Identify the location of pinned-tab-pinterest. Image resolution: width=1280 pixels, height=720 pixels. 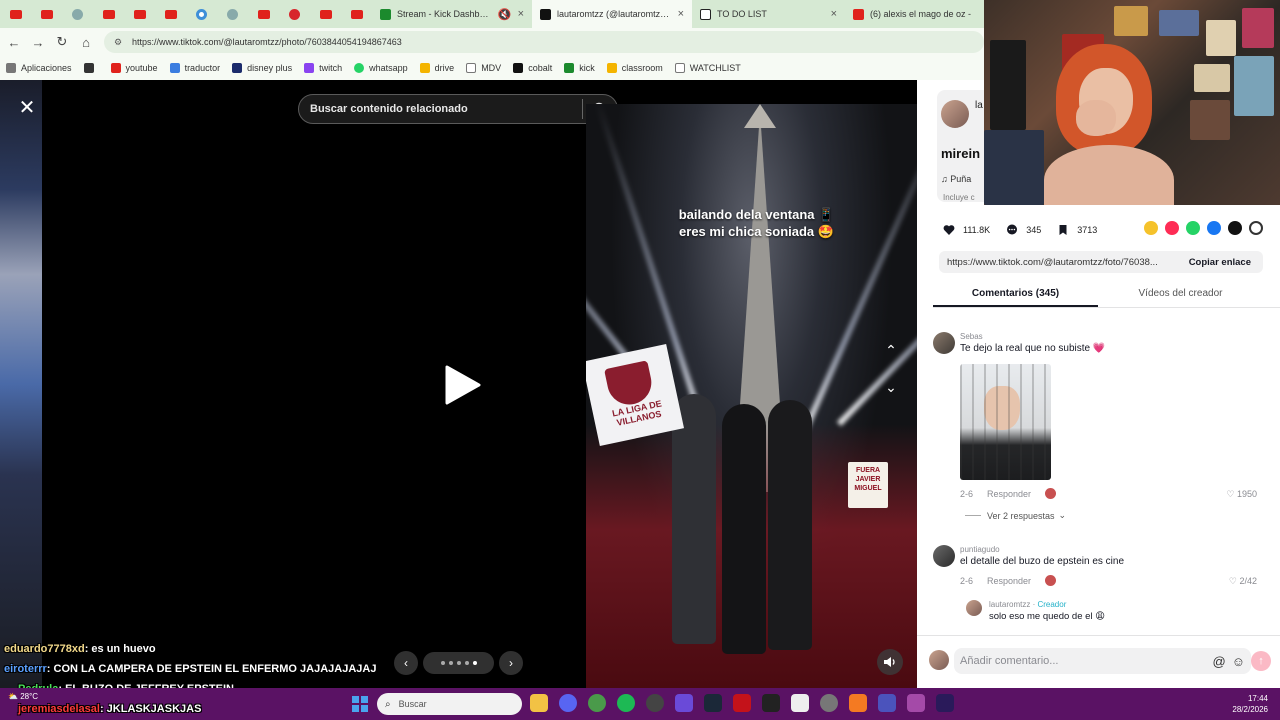
(294, 14).